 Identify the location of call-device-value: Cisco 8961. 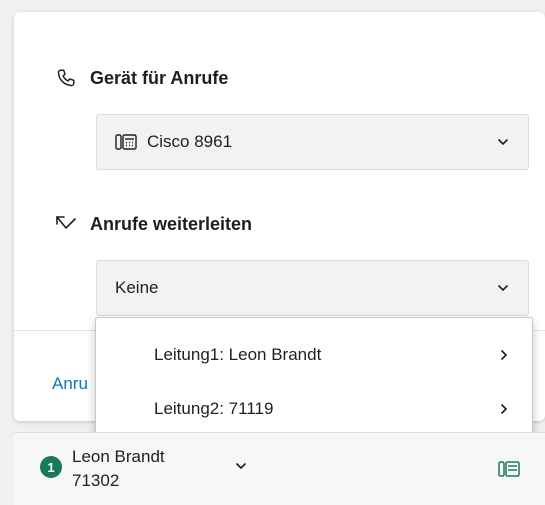
(305, 142).